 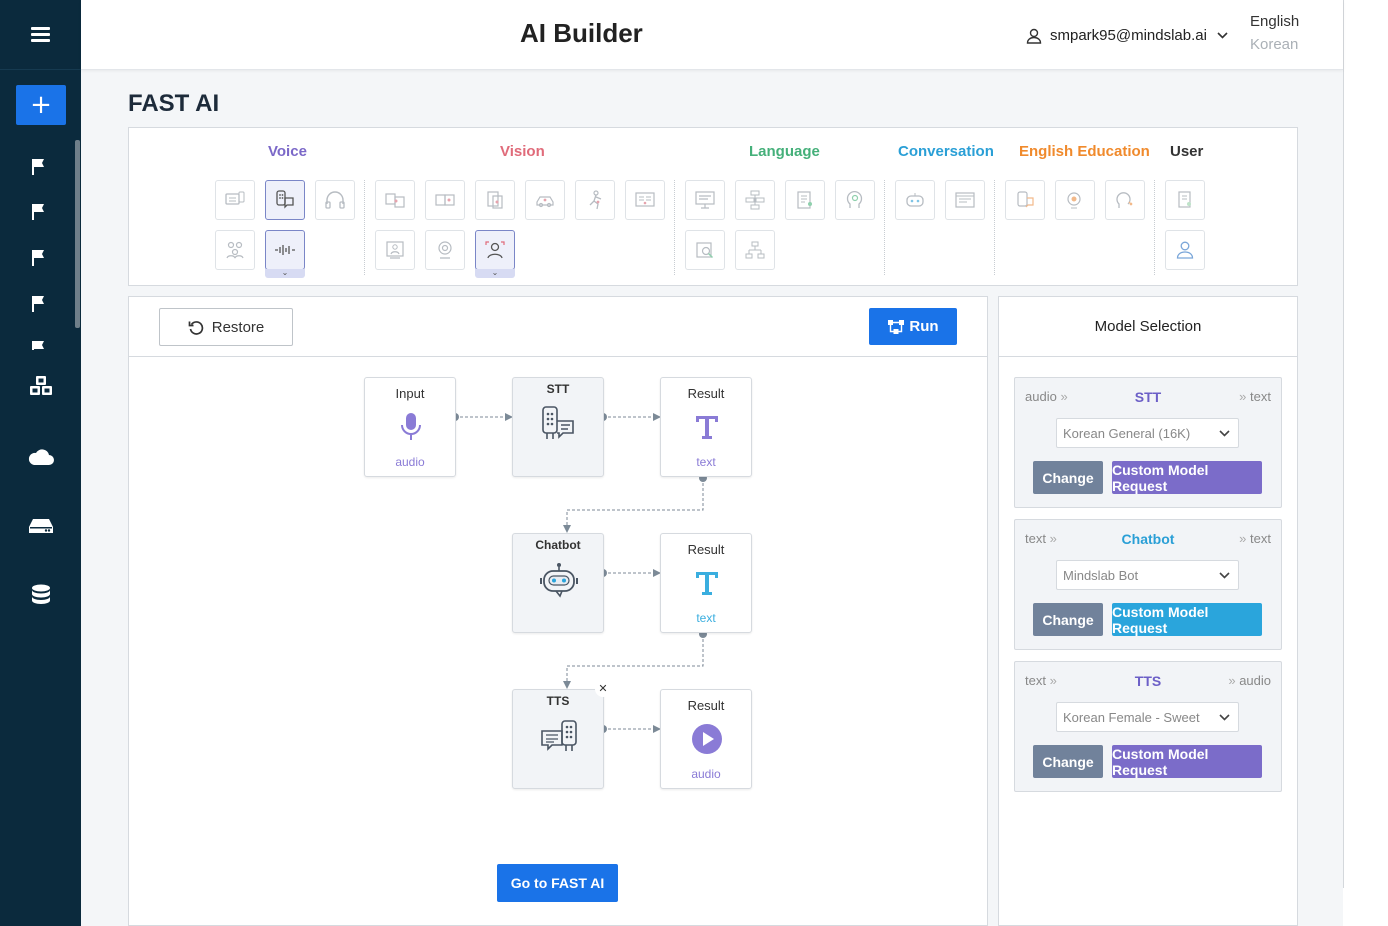 I want to click on drive-icon, so click(x=41, y=526).